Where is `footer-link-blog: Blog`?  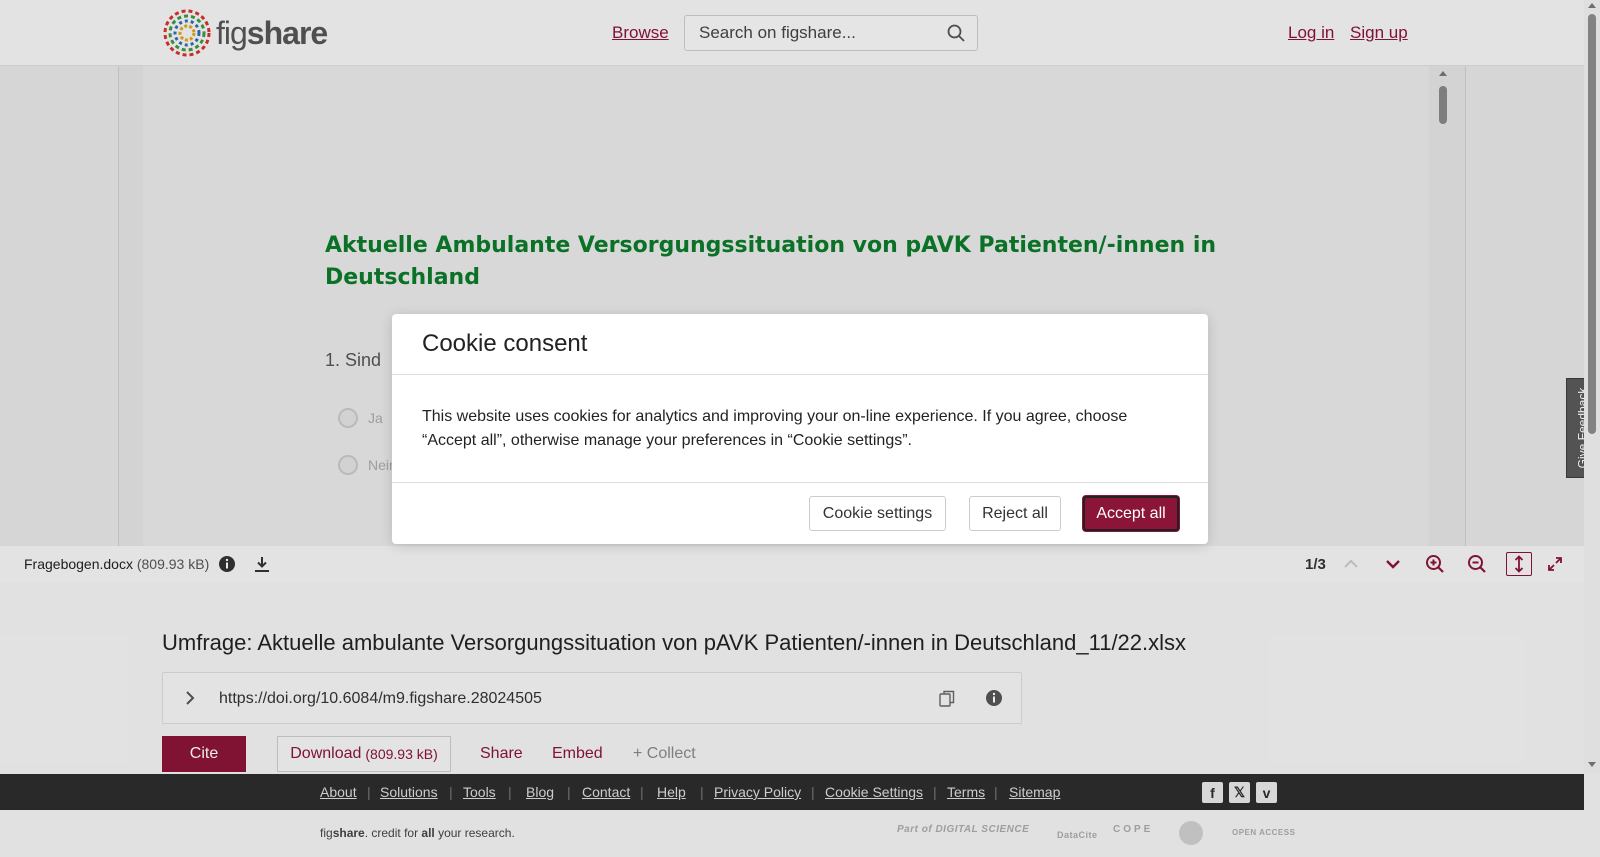
footer-link-blog: Blog is located at coordinates (540, 792).